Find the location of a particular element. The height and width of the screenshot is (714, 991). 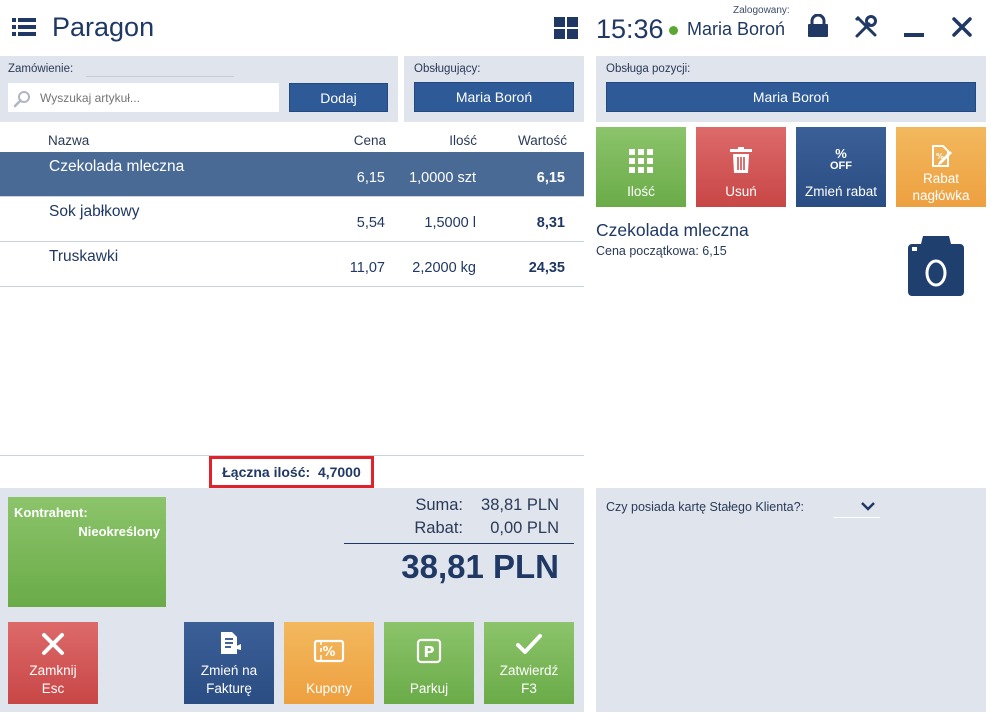

invoice-icon is located at coordinates (231, 643).